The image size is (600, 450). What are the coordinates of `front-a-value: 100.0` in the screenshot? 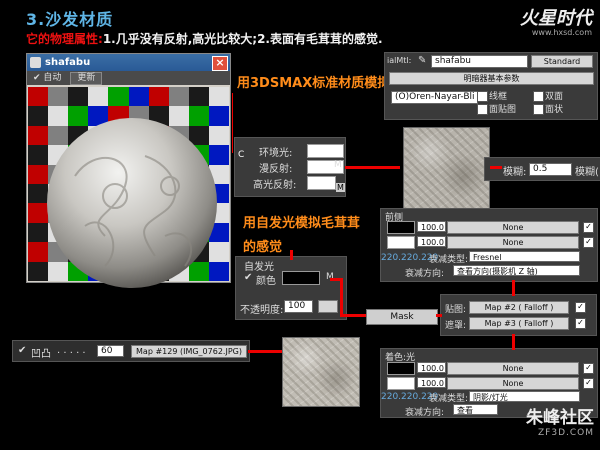 It's located at (431, 226).